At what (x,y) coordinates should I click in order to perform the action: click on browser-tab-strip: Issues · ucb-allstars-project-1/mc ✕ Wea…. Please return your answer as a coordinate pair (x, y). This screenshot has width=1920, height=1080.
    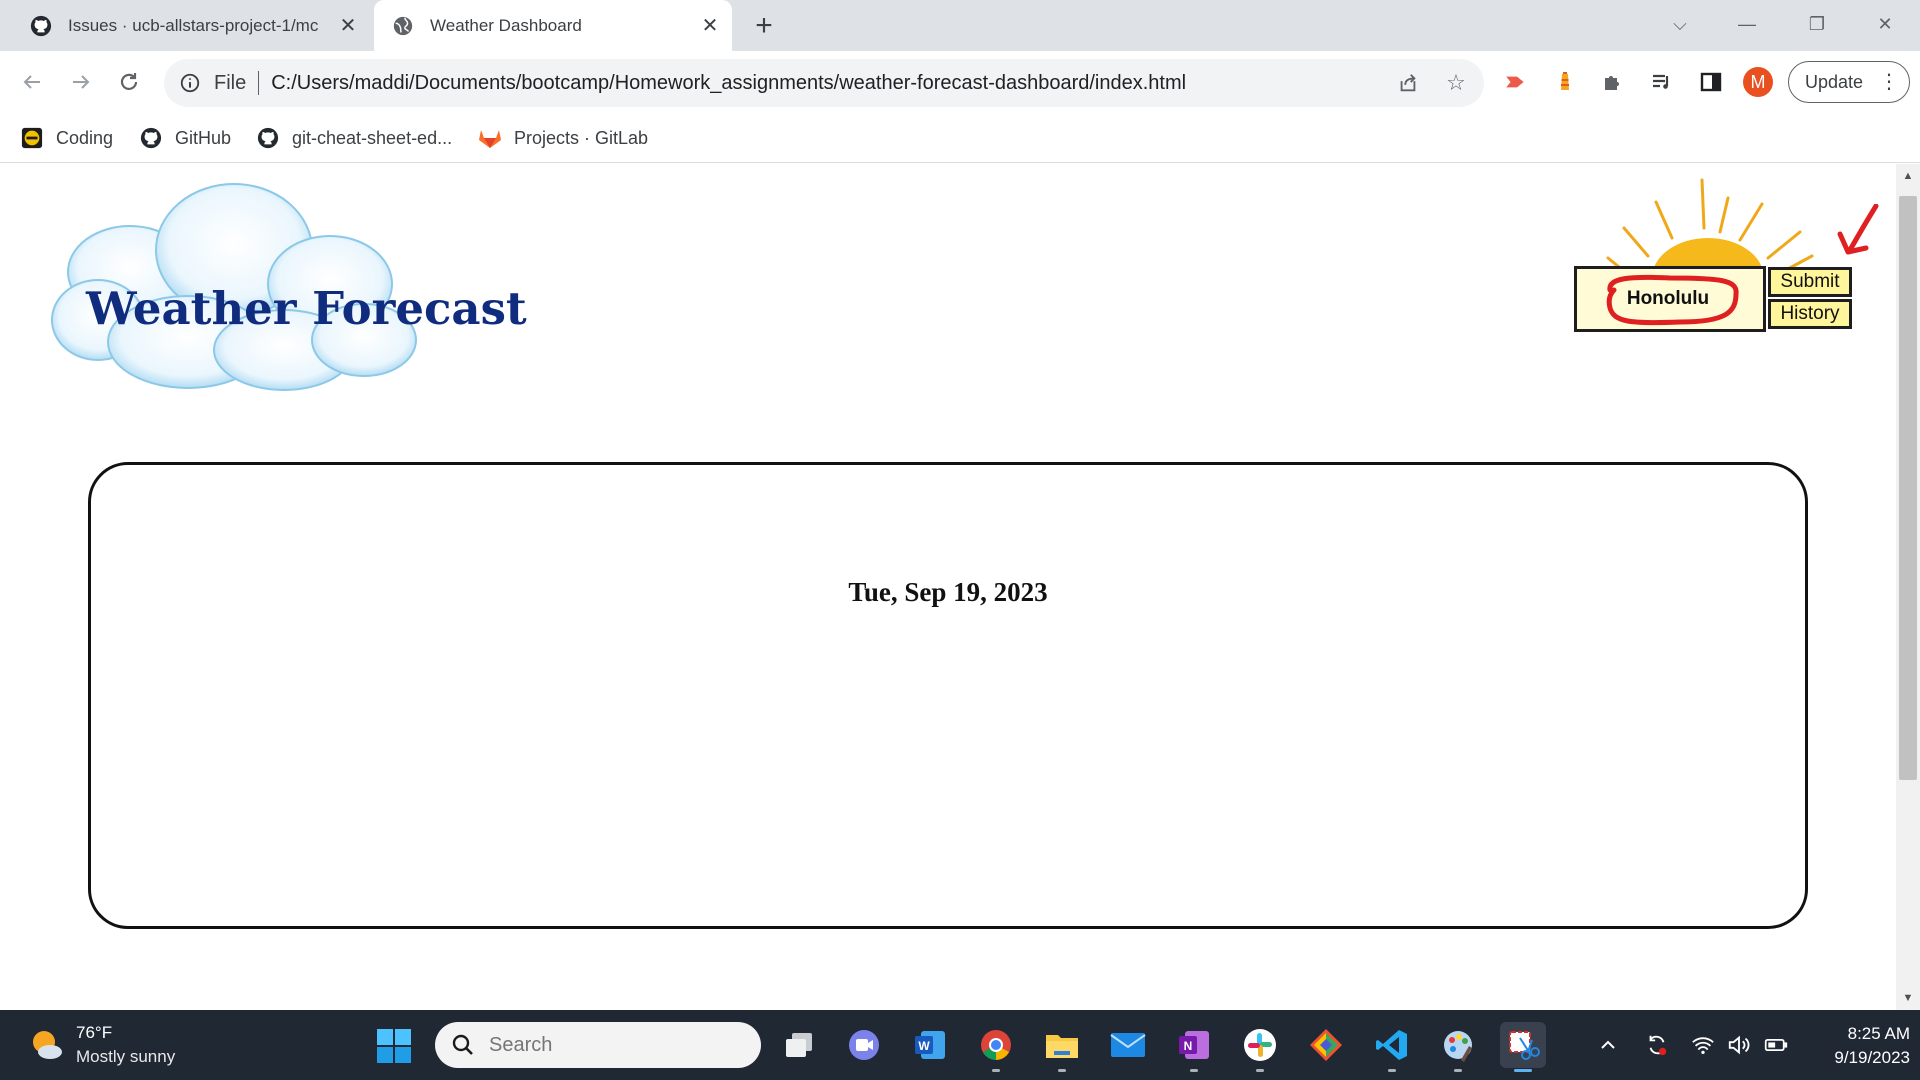
    Looking at the image, I should click on (960, 25).